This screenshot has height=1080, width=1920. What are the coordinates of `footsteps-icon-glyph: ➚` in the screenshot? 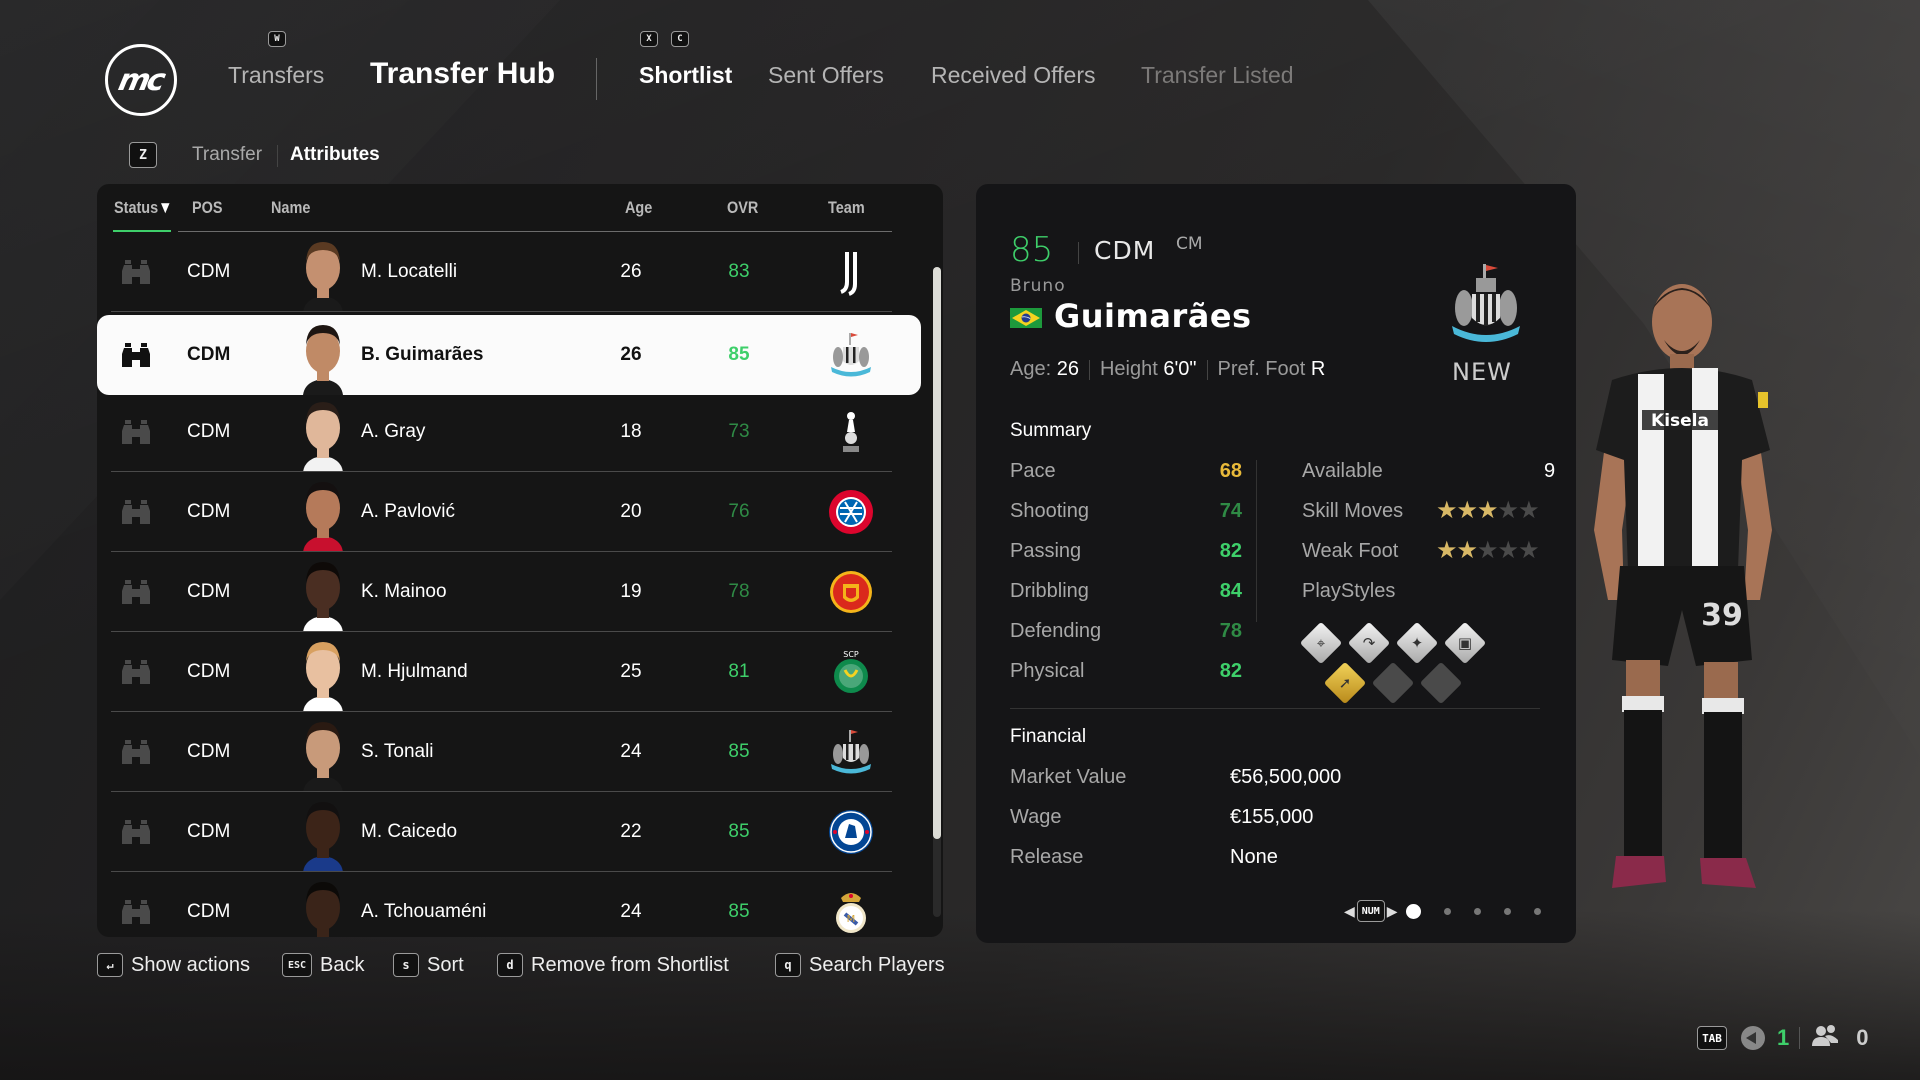 It's located at (1345, 683).